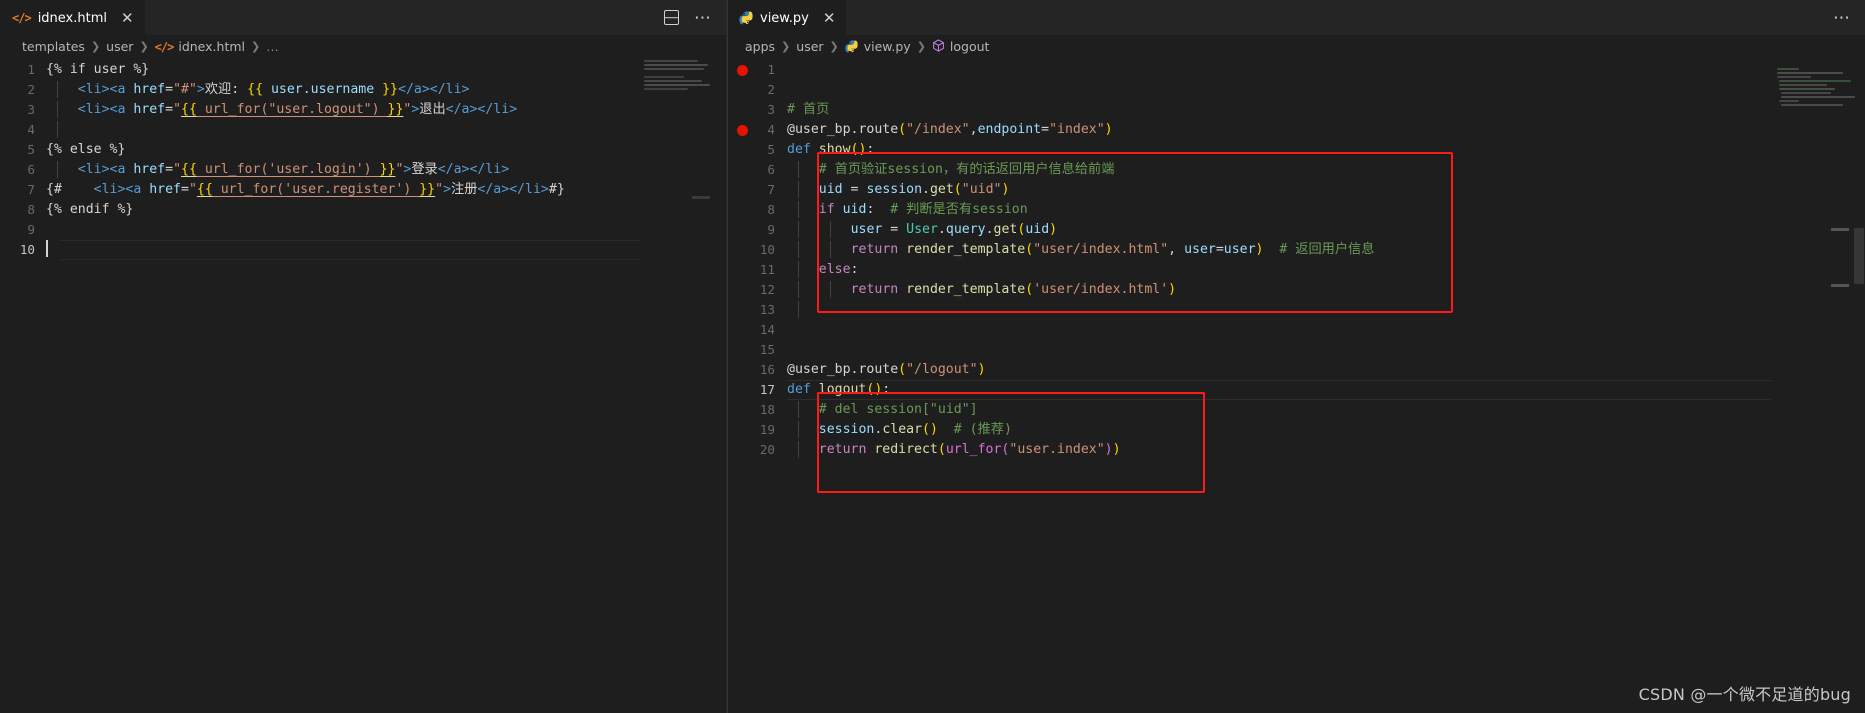 This screenshot has height=713, width=1865. I want to click on code-line: 6 # 首页验证session，有的话返回用户信息给前端, so click(1296, 170).